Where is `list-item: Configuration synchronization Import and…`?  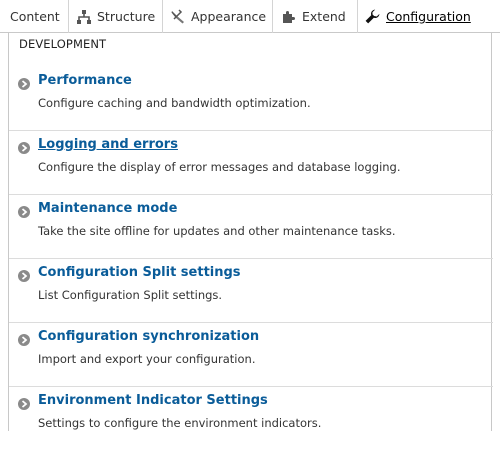
list-item: Configuration synchronization Import and… is located at coordinates (251, 355).